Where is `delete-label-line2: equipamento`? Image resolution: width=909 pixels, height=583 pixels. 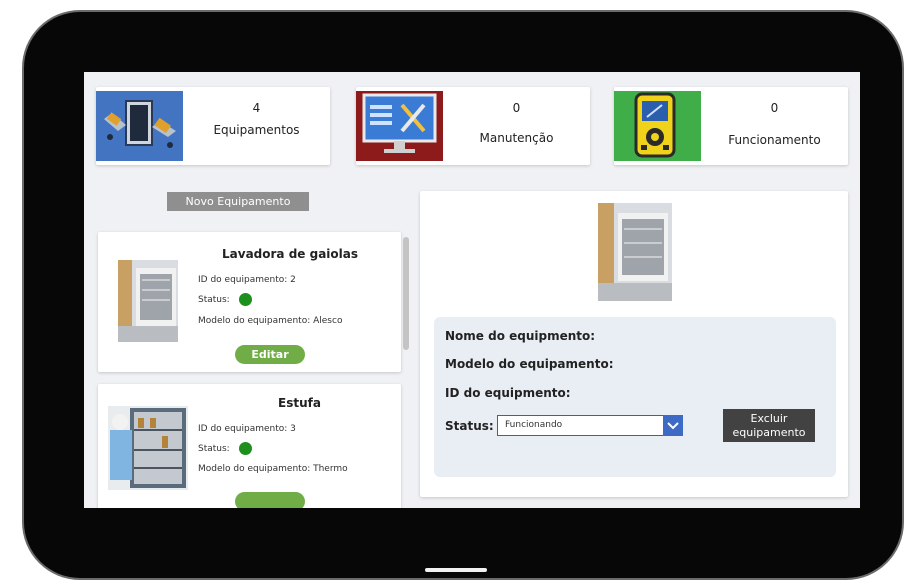 delete-label-line2: equipamento is located at coordinates (769, 432).